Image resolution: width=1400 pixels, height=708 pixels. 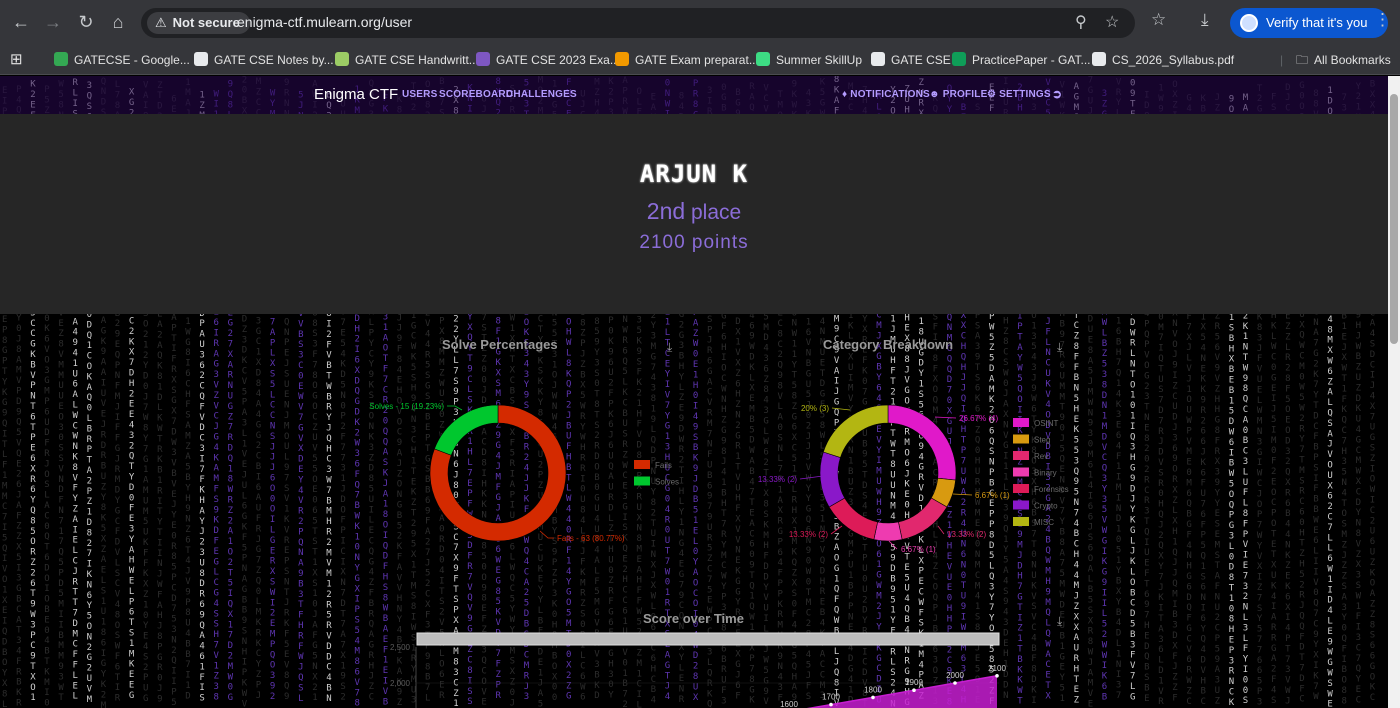 What do you see at coordinates (53, 22) in the screenshot?
I see `forward-icon: →` at bounding box center [53, 22].